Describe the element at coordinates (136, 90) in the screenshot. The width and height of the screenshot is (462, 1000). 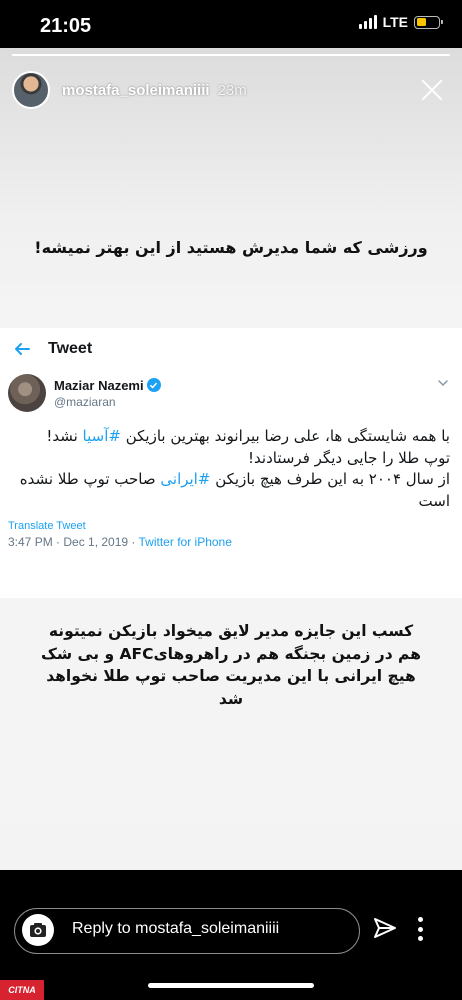
I see `story-username: mostafa_soleimaniiii` at that location.